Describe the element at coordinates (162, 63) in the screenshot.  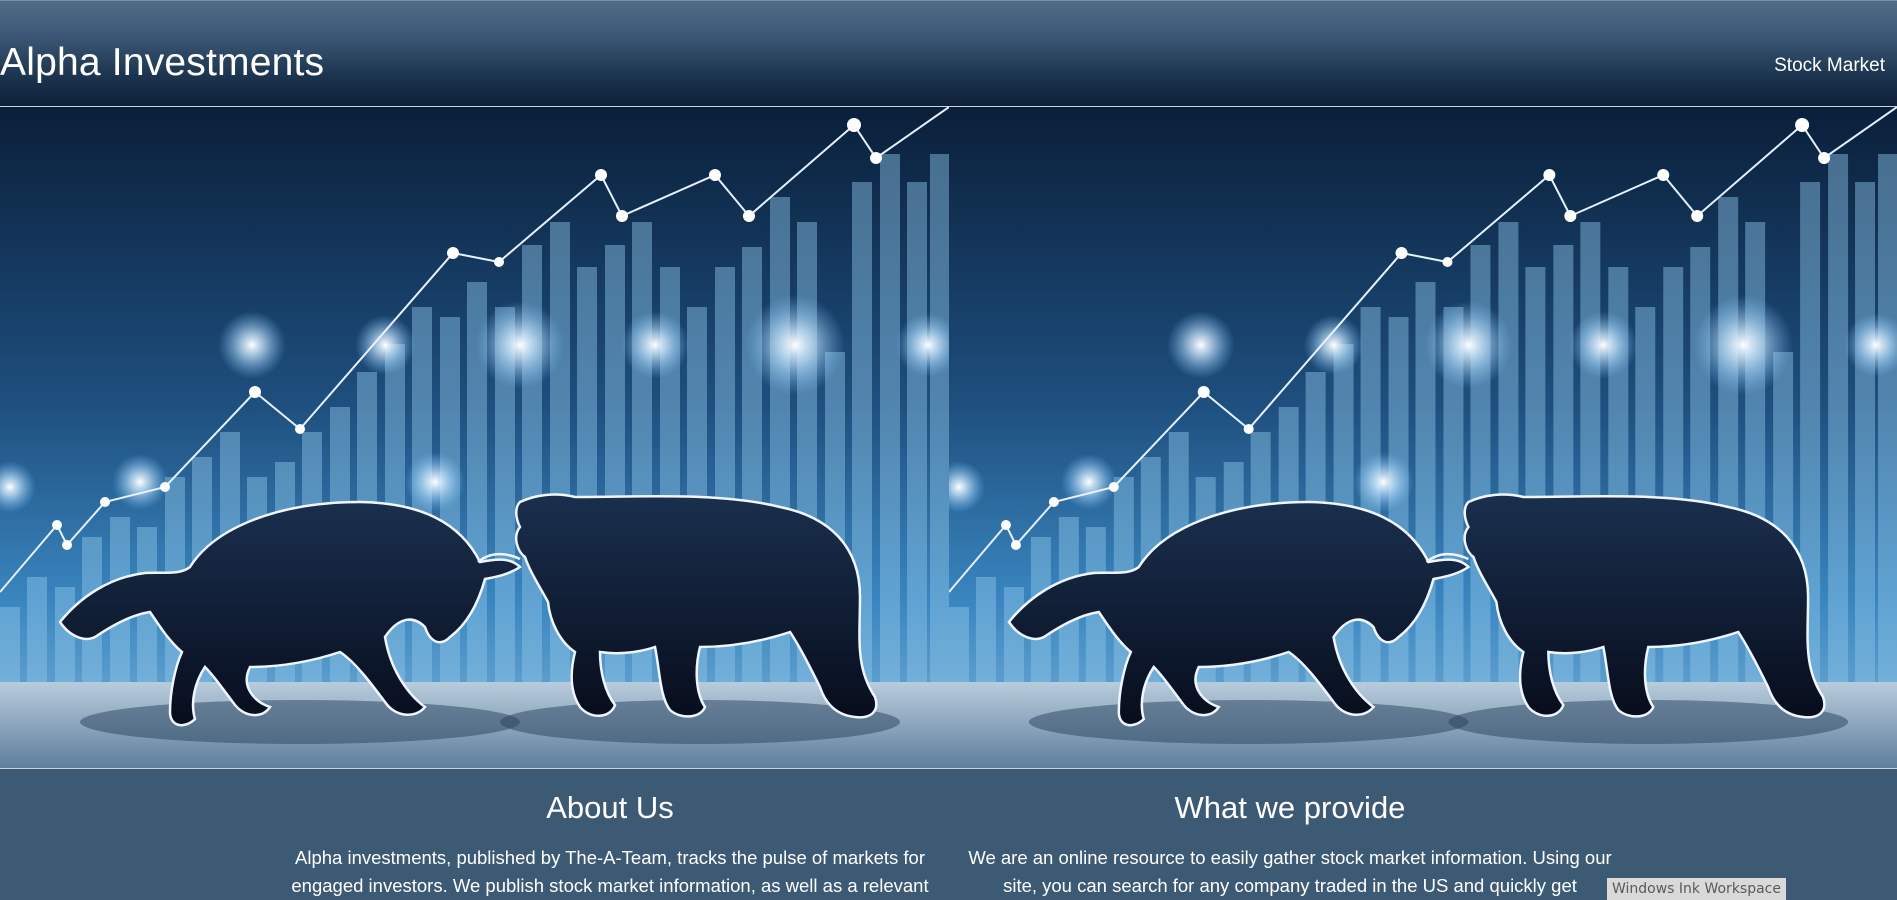
I see `brand-title: Alpha Investments` at that location.